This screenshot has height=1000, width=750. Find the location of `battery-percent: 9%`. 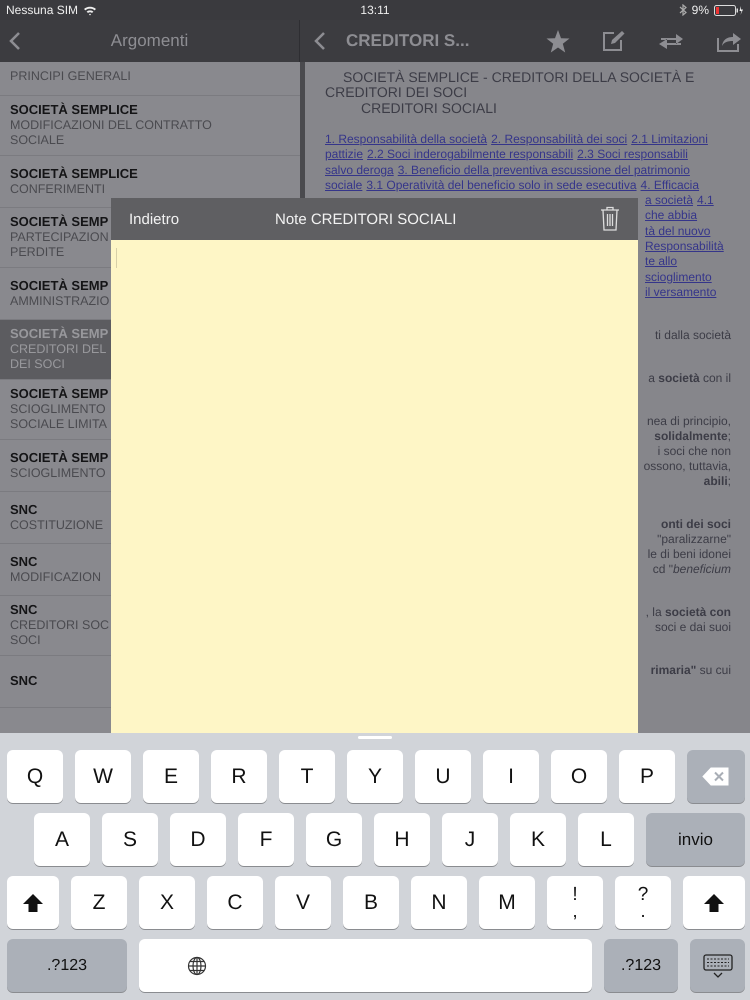

battery-percent: 9% is located at coordinates (700, 10).